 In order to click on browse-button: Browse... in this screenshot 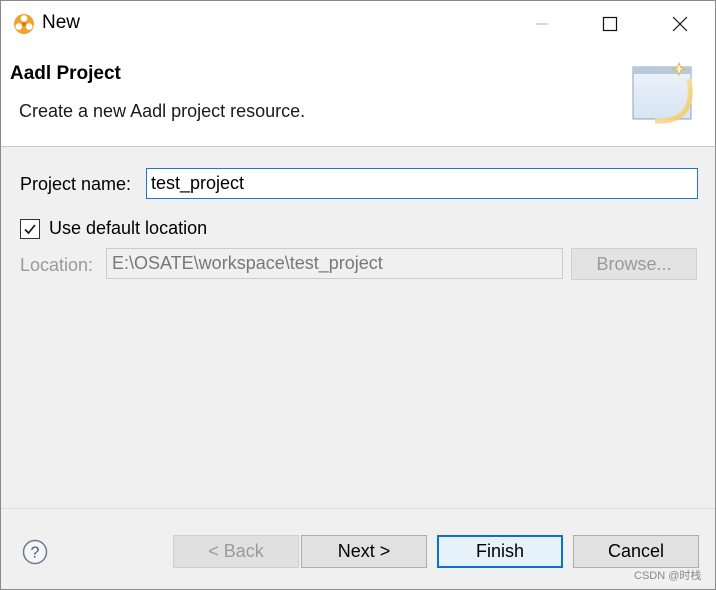, I will do `click(634, 264)`.